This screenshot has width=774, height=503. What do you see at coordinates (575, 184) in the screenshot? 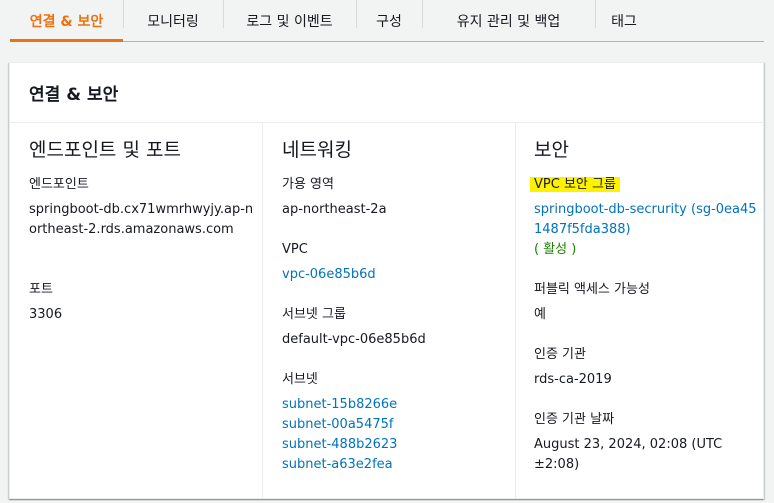
I see `security-group-label: VPC 보안 그룹` at bounding box center [575, 184].